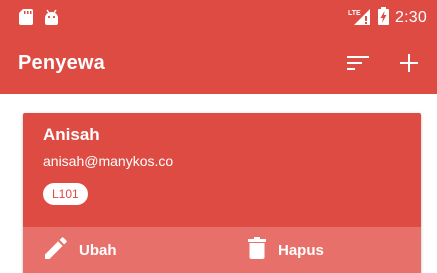  I want to click on android-icon, so click(51, 19).